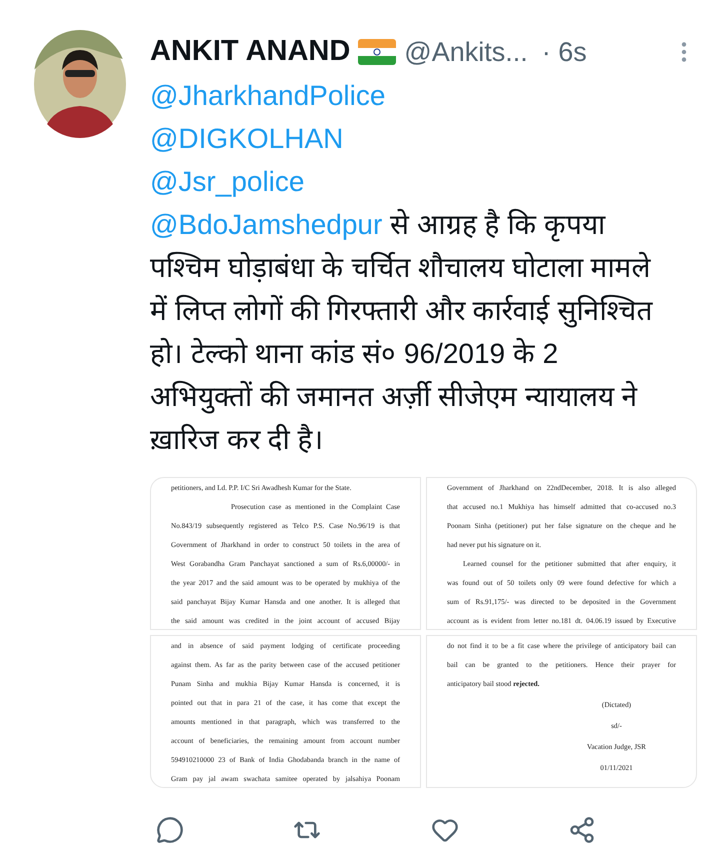 The image size is (720, 866). Describe the element at coordinates (170, 830) in the screenshot. I see `reply-icon` at that location.